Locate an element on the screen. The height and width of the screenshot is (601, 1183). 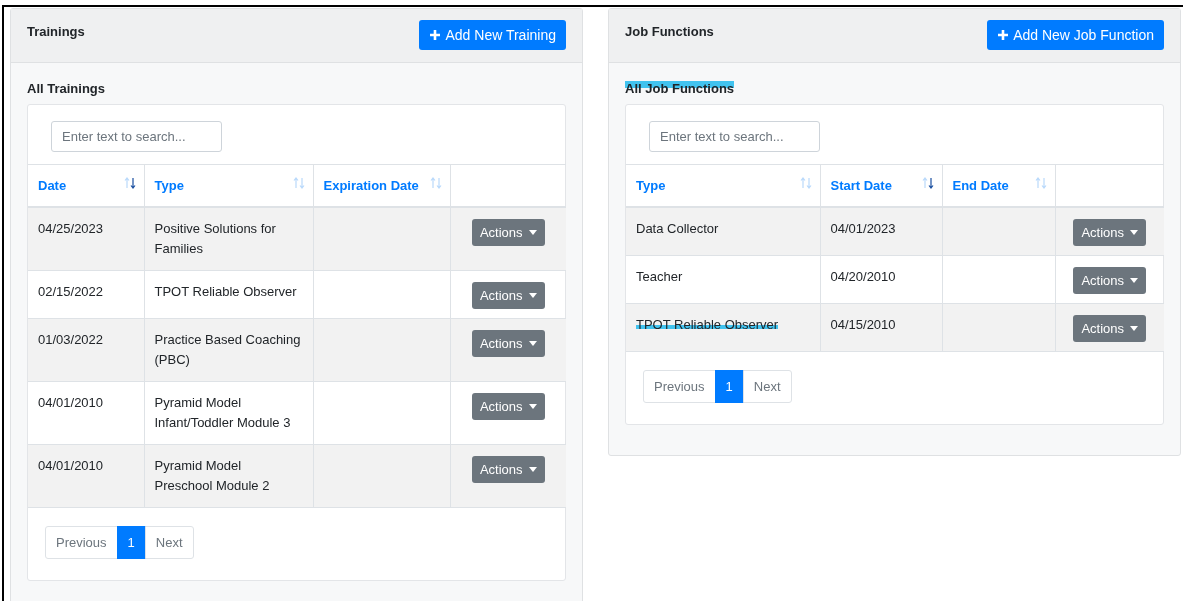
list-title: All Trainings is located at coordinates (66, 88).